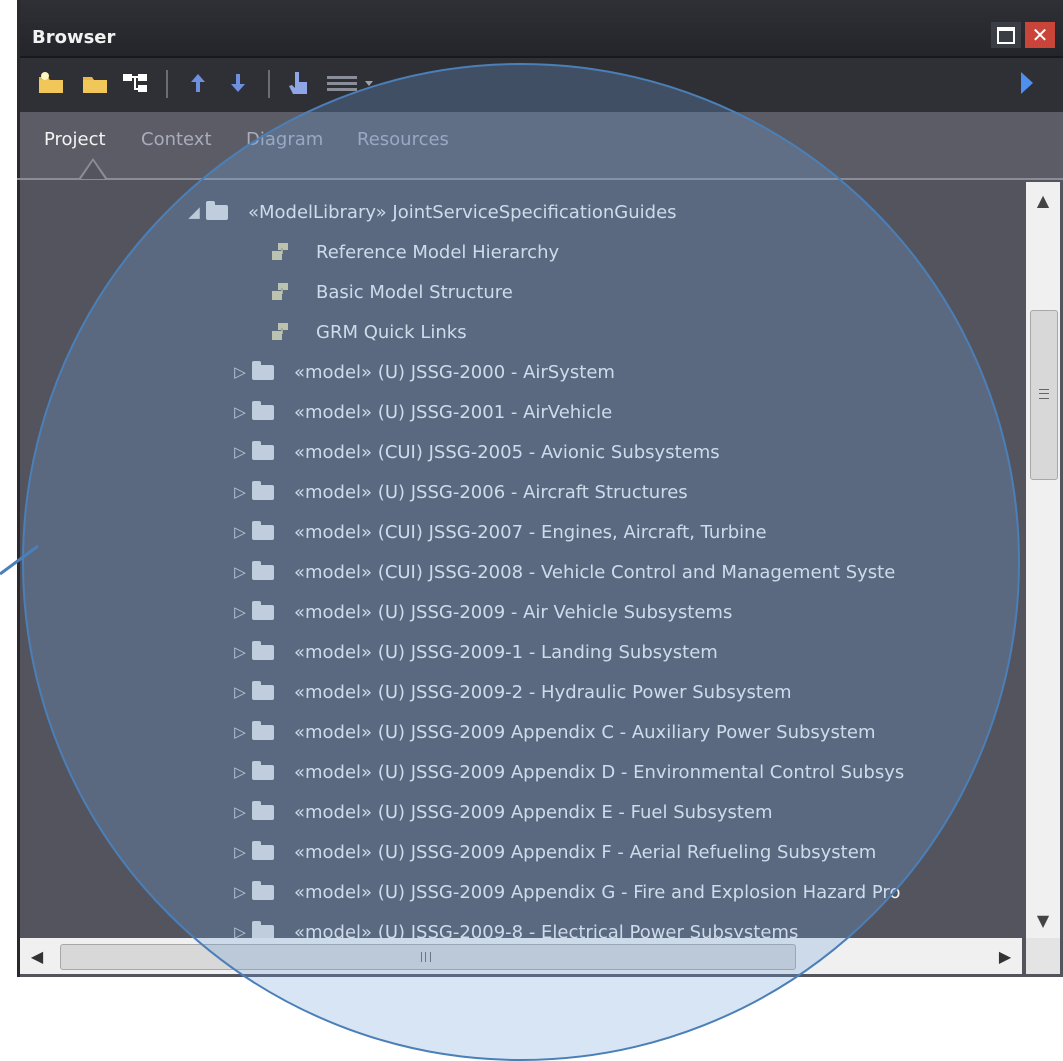 Image resolution: width=1063 pixels, height=1061 pixels. Describe the element at coordinates (453, 412) in the screenshot. I see `tree-item-label: «model» (U) JSSG-2001 - AirVehicle` at that location.